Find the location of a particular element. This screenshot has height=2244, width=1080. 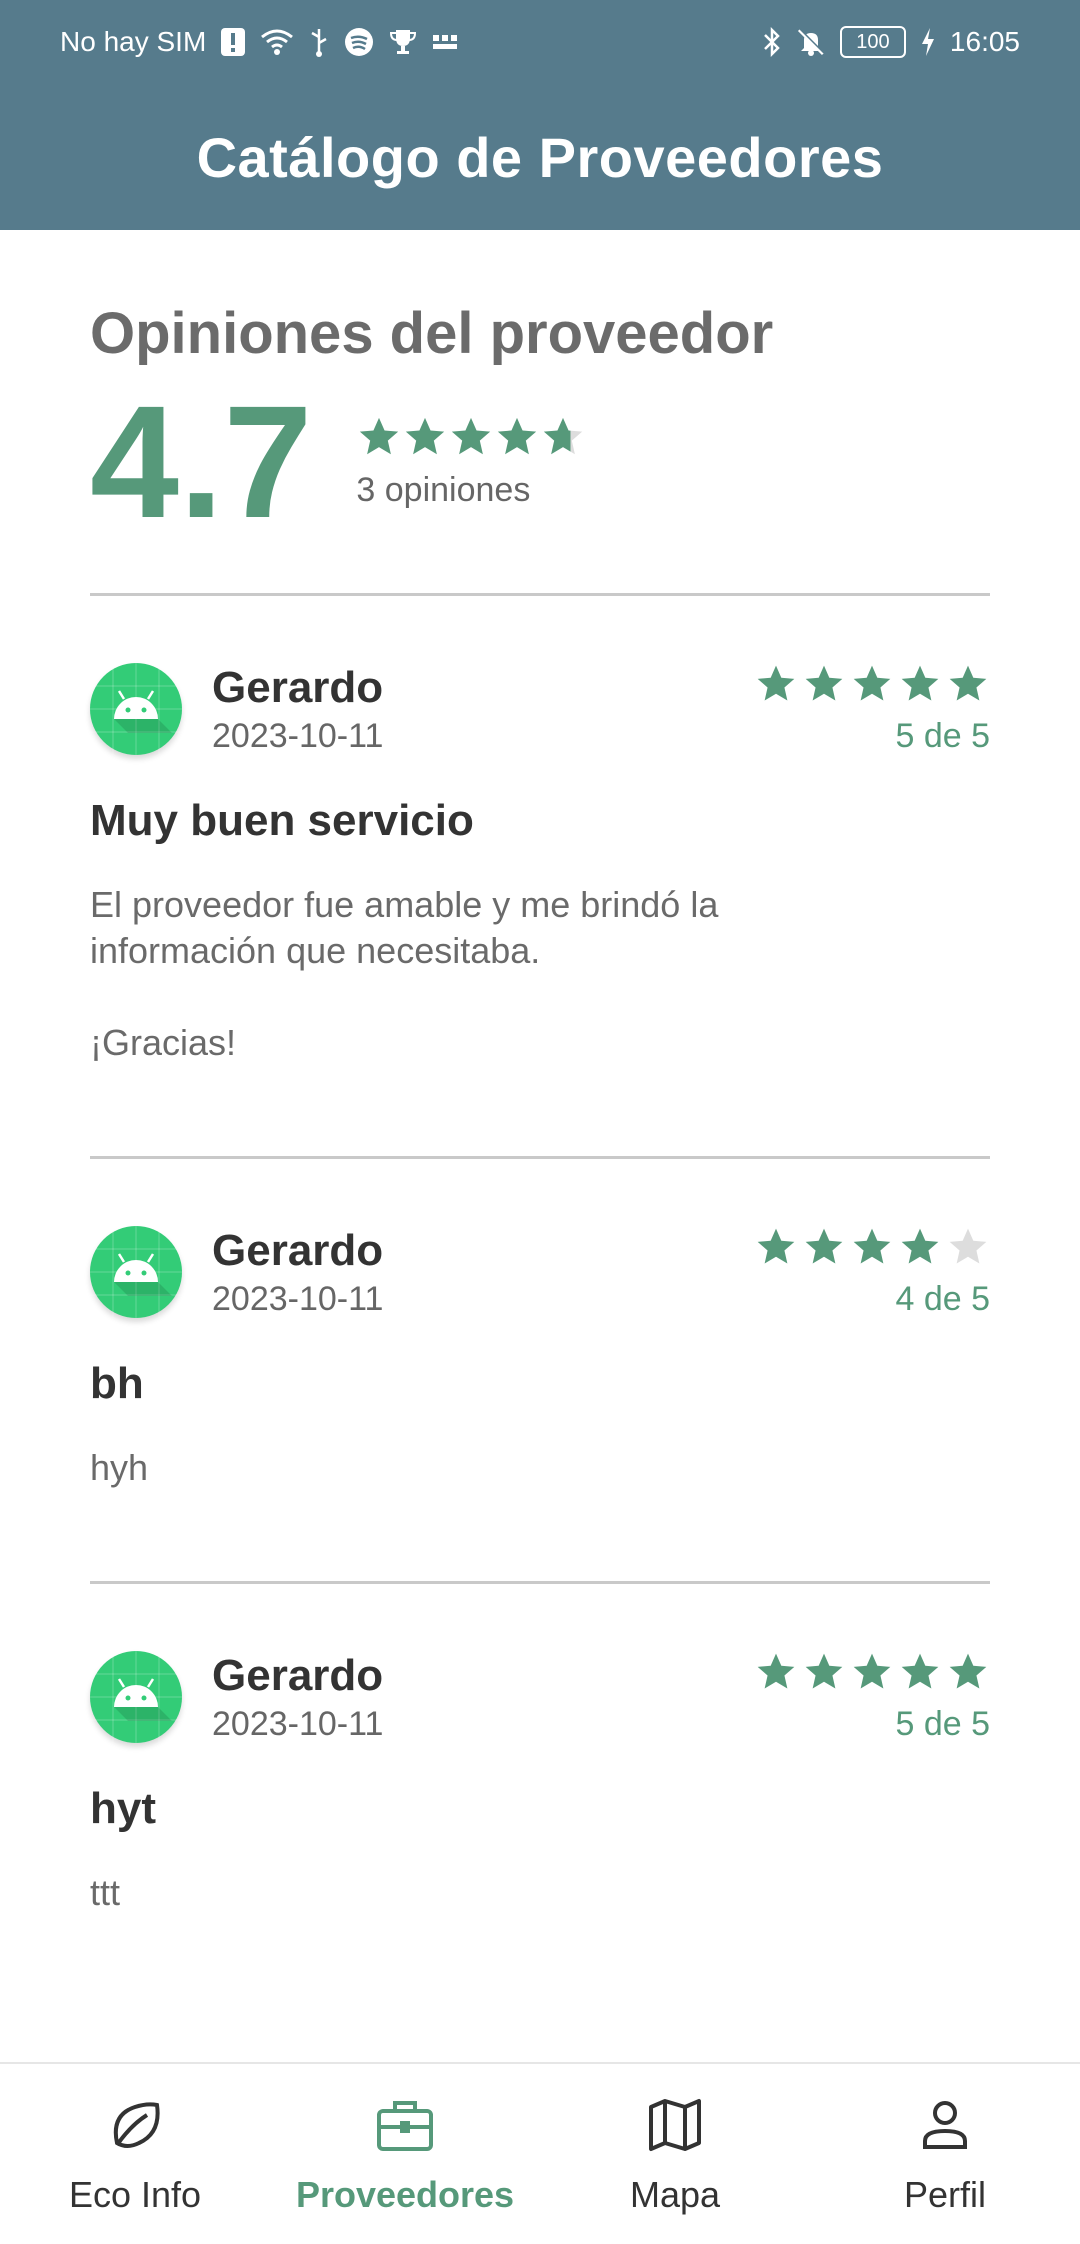

review-title: Muy buen servicio is located at coordinates (282, 820).